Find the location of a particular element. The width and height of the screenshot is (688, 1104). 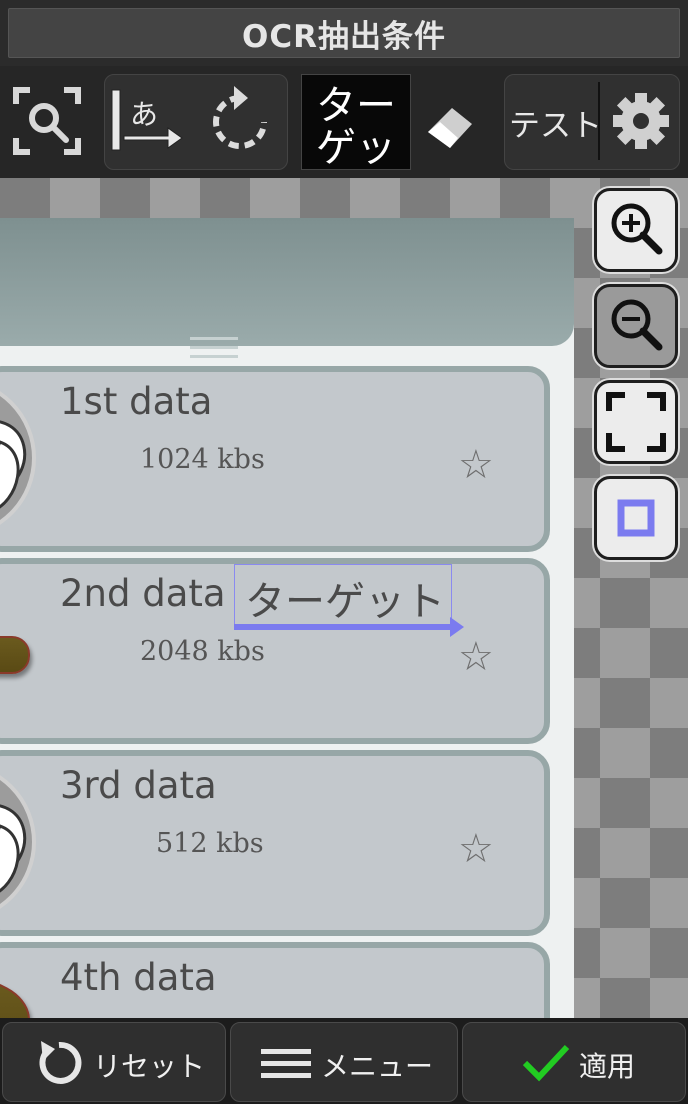

item-name: 4th data is located at coordinates (138, 977).